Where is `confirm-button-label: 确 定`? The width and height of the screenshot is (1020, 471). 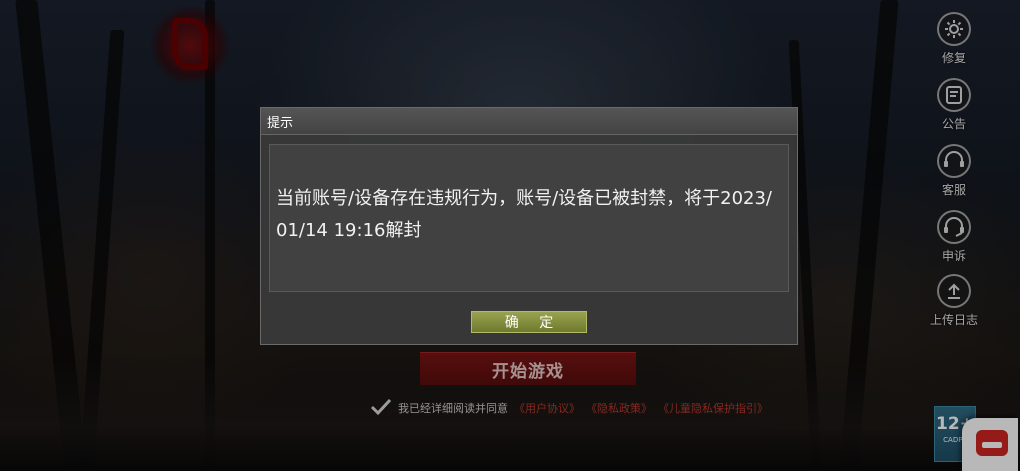 confirm-button-label: 确 定 is located at coordinates (533, 323).